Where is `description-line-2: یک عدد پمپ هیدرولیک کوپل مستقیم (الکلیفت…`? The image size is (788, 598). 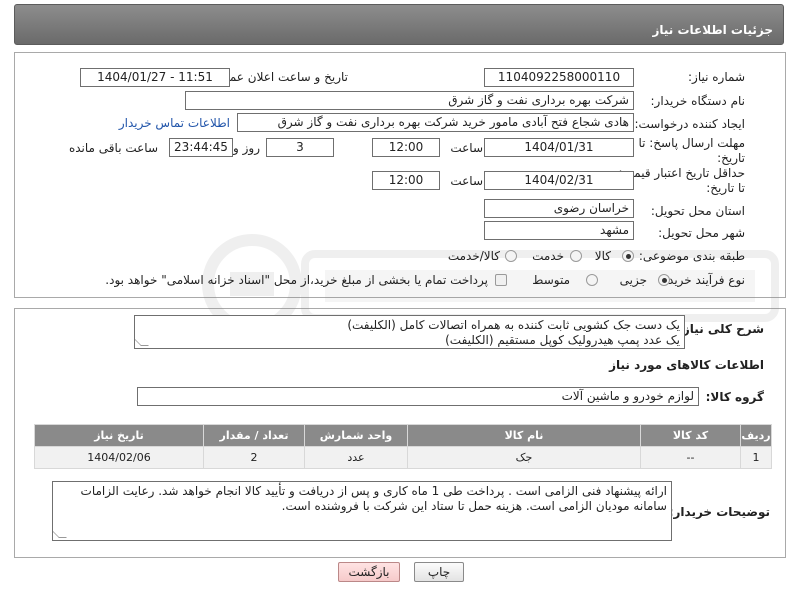 description-line-2: یک عدد پمپ هیدرولیک کوپل مستقیم (الکلیفت… is located at coordinates (562, 340).